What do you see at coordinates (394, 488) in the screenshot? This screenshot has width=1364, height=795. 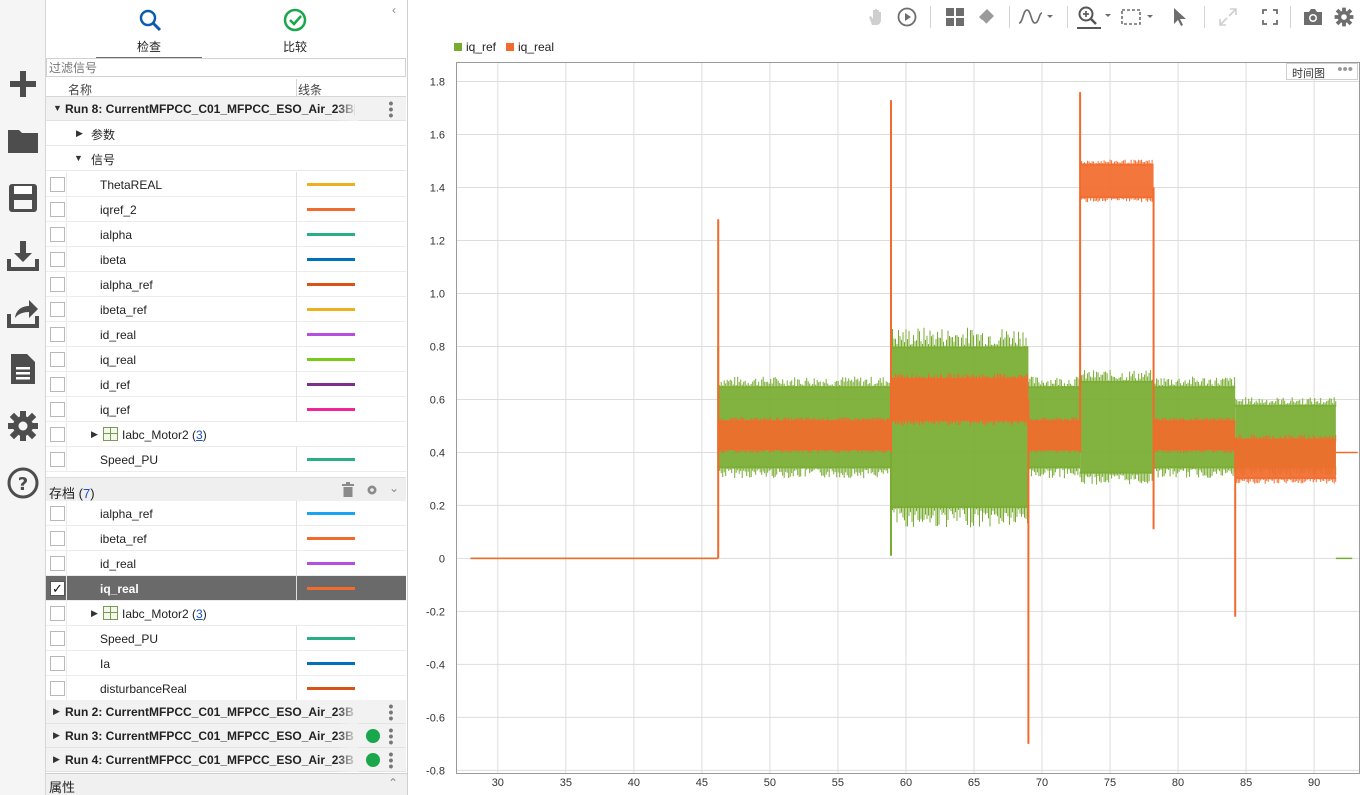 I see `chevron-down-icon: ⌄` at bounding box center [394, 488].